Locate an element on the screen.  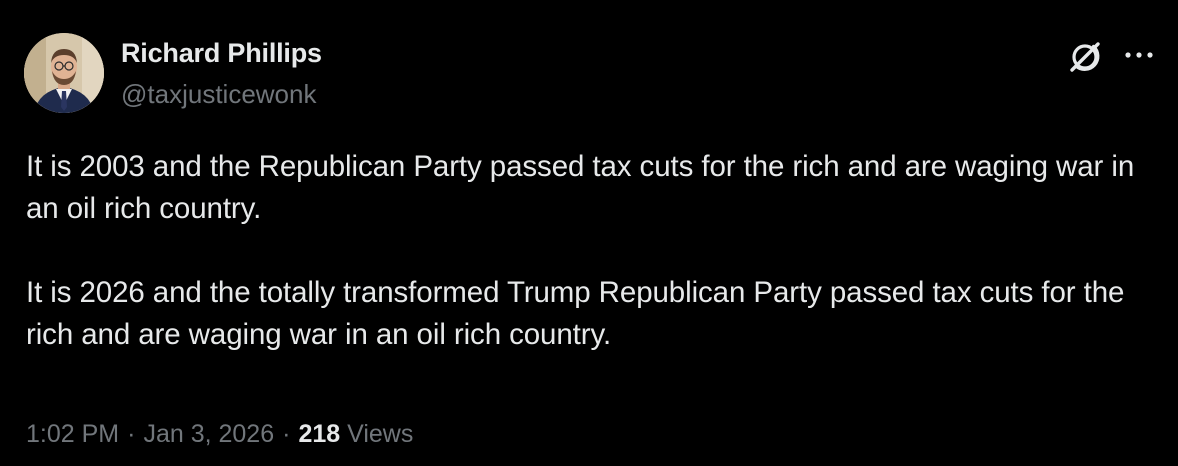
grok-icon is located at coordinates (1085, 57).